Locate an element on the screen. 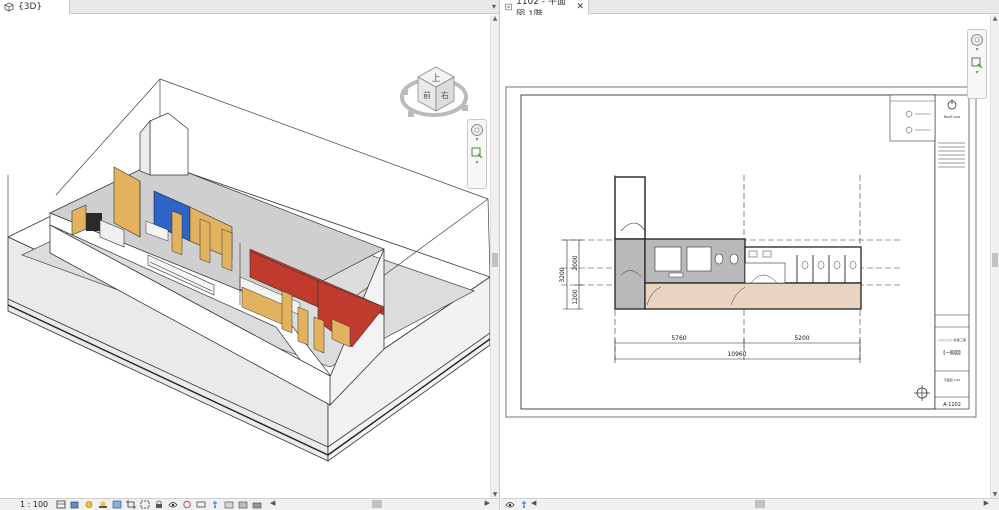 Image resolution: width=999 pixels, height=510 pixels. scroll-up-icon: ▲ is located at coordinates (495, 18).